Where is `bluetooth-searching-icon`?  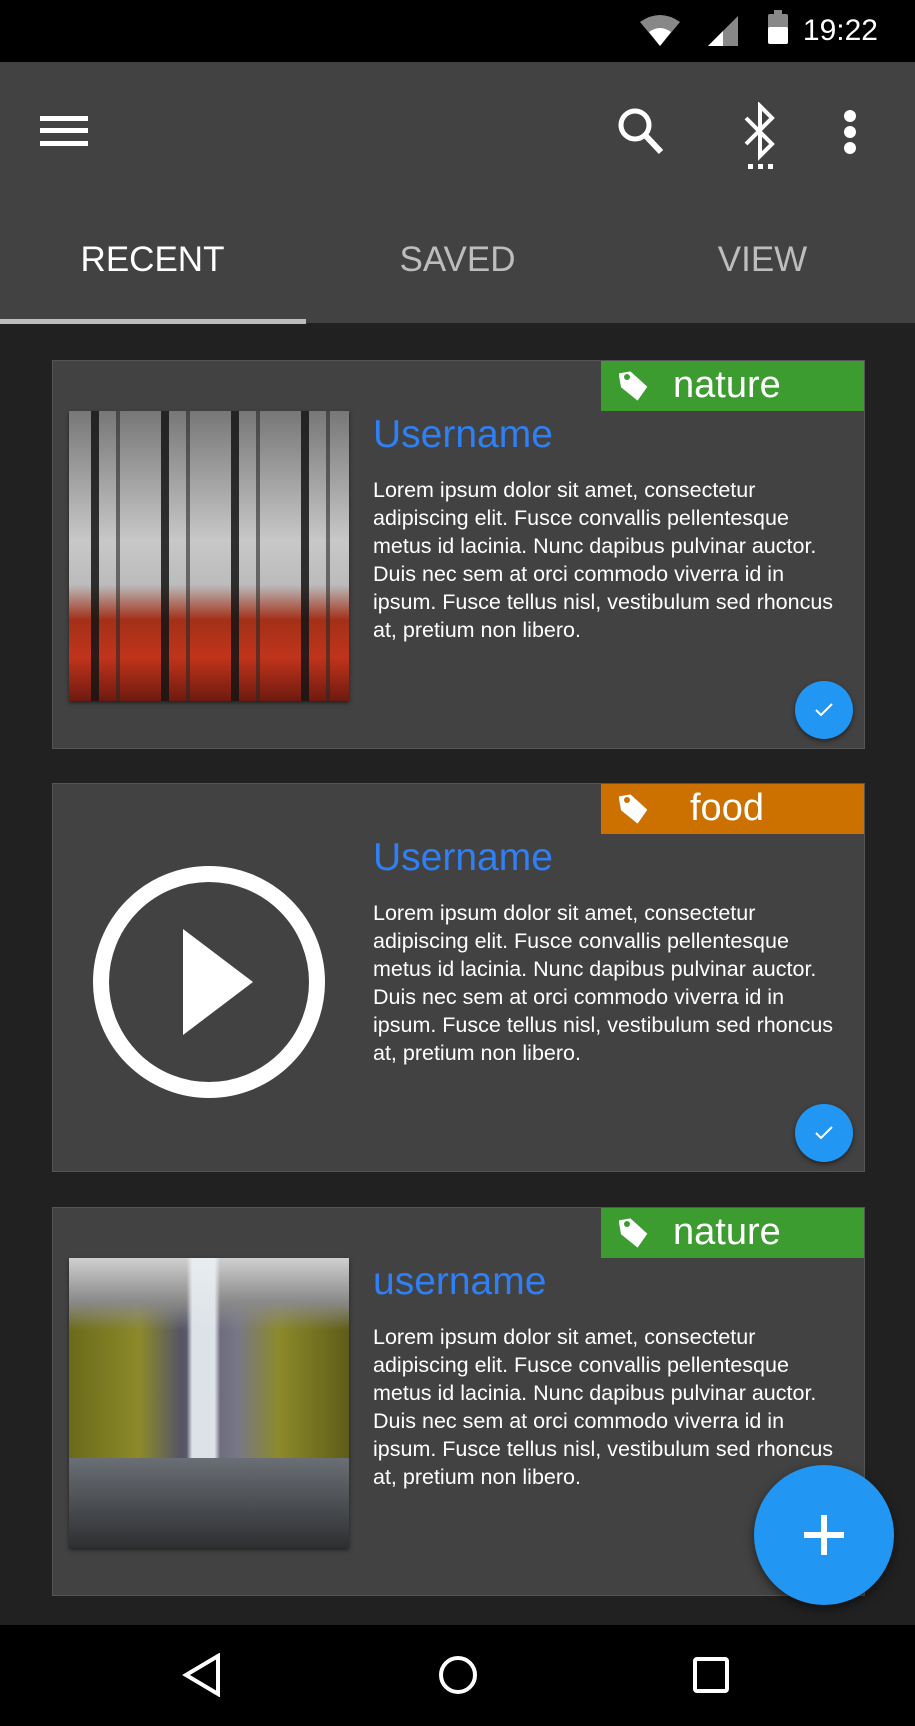 bluetooth-searching-icon is located at coordinates (760, 136).